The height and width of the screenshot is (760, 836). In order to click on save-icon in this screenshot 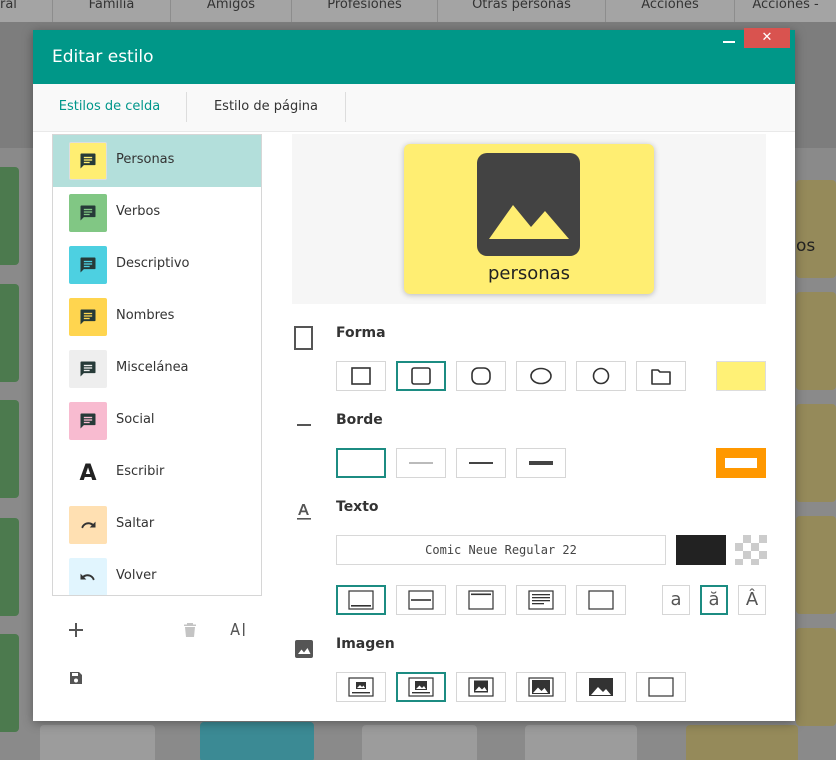, I will do `click(76, 678)`.